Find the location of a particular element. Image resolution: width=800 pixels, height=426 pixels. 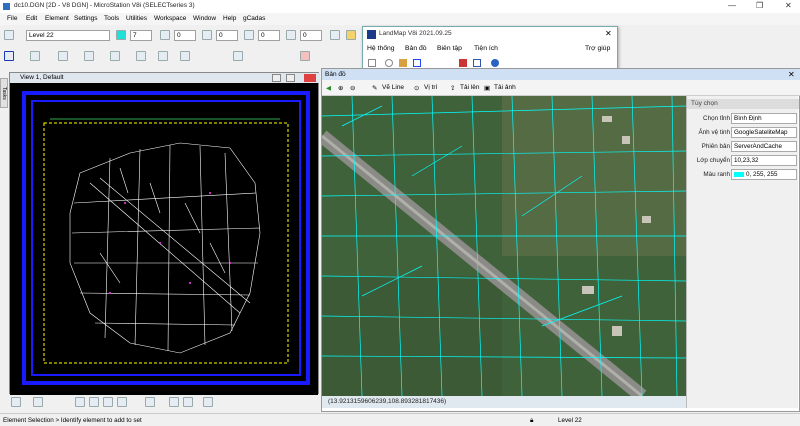

level-value: Level 22 is located at coordinates (41, 35).